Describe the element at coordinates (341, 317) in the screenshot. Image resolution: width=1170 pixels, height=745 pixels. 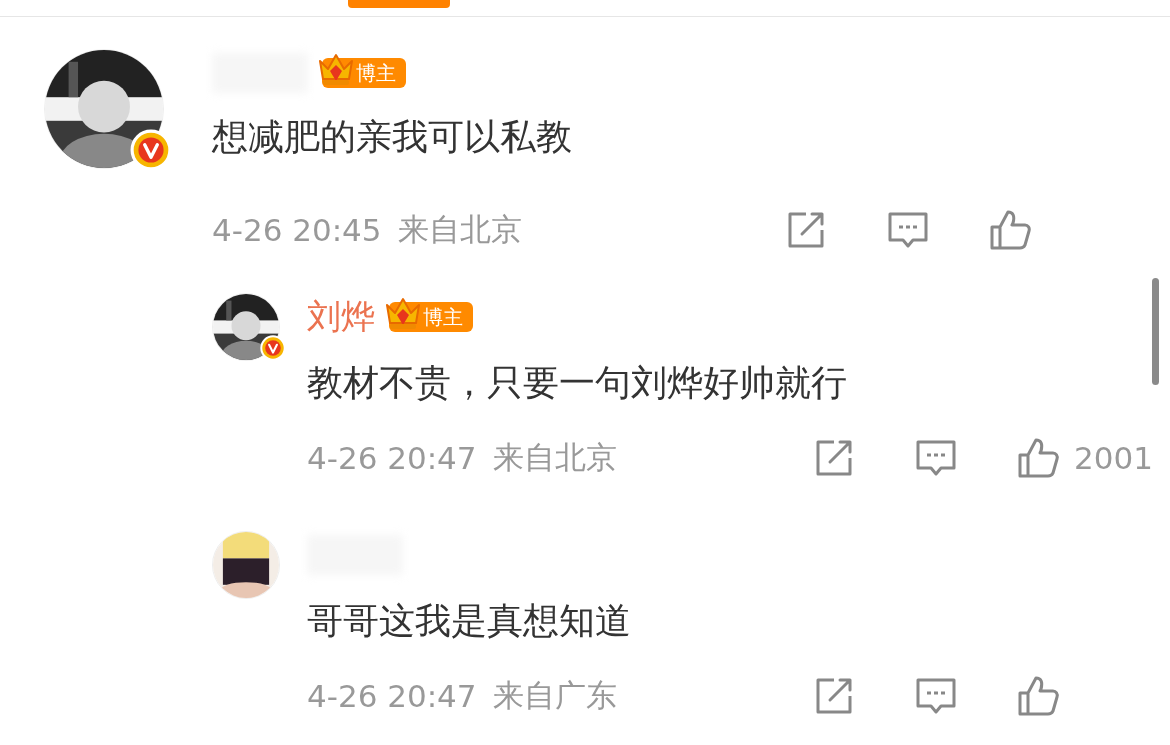
I see `user-name: 刘烨` at that location.